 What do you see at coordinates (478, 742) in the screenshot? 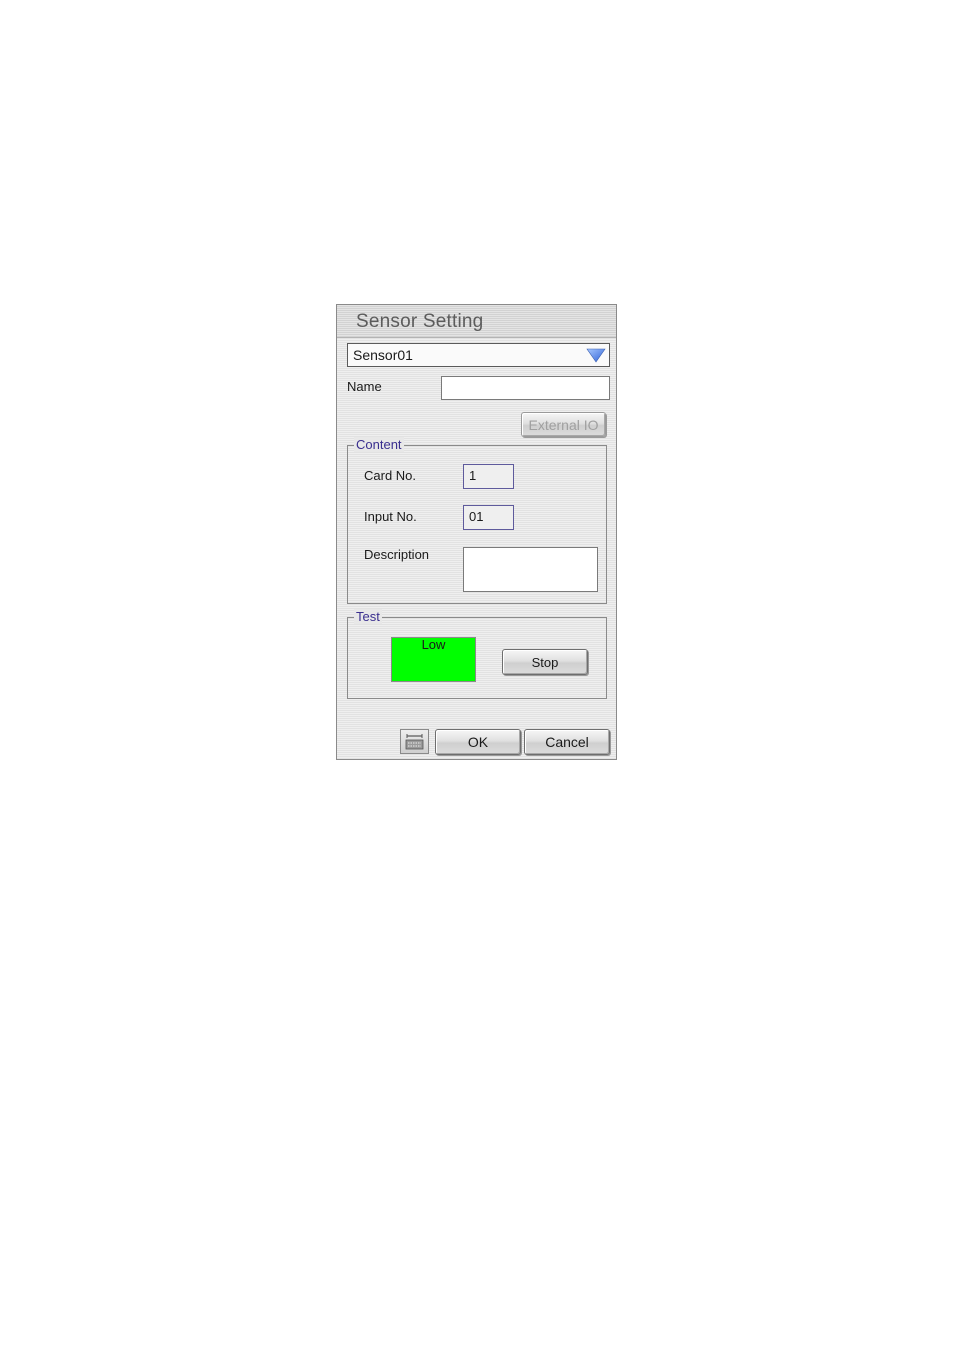
I see `ok-button: OK` at bounding box center [478, 742].